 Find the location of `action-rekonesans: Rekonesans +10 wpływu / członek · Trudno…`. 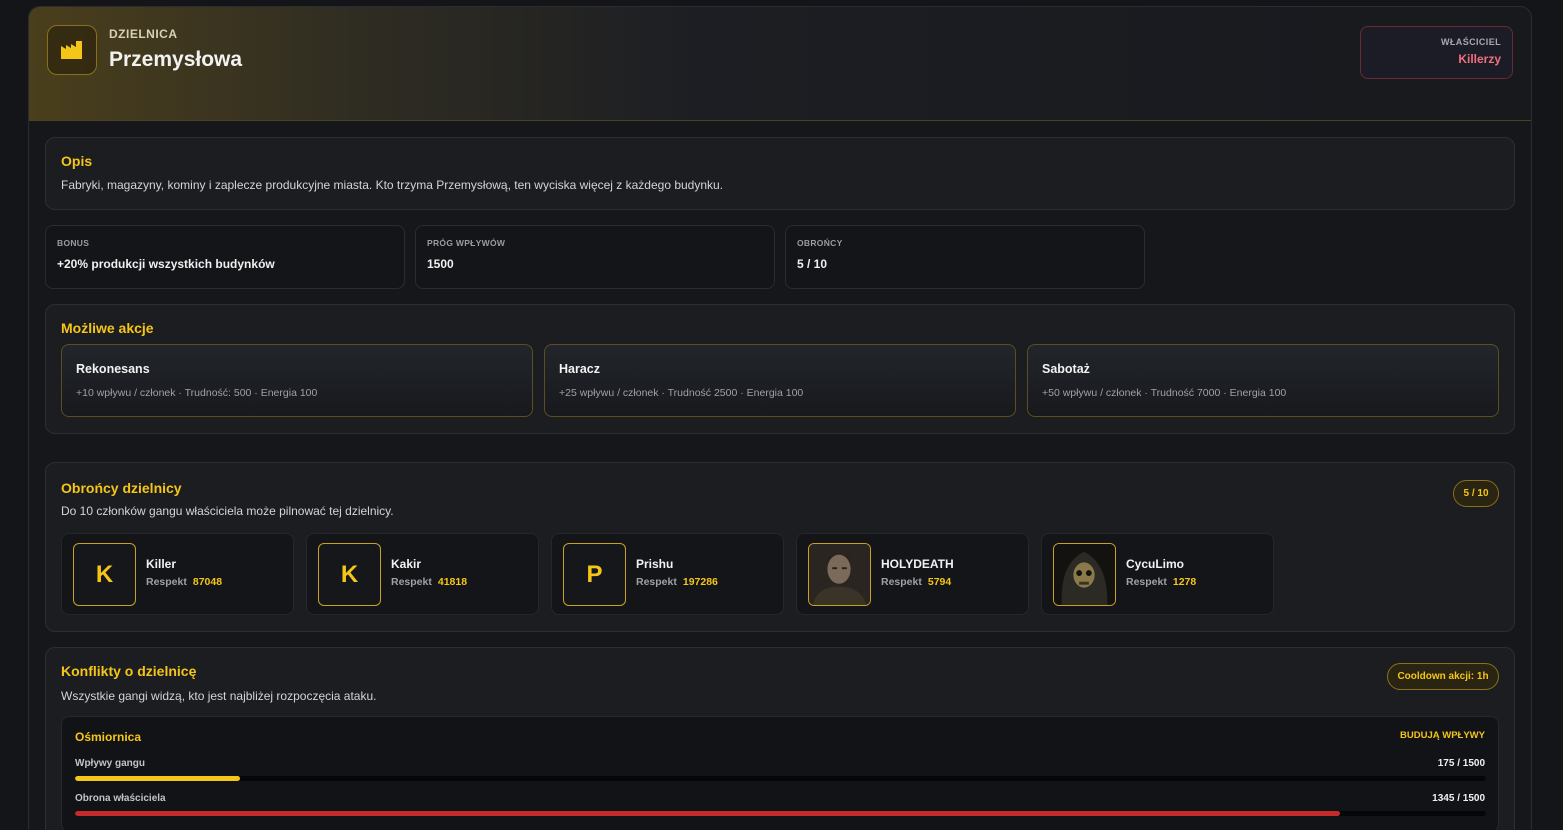

action-rekonesans: Rekonesans +10 wpływu / członek · Trudno… is located at coordinates (297, 380).